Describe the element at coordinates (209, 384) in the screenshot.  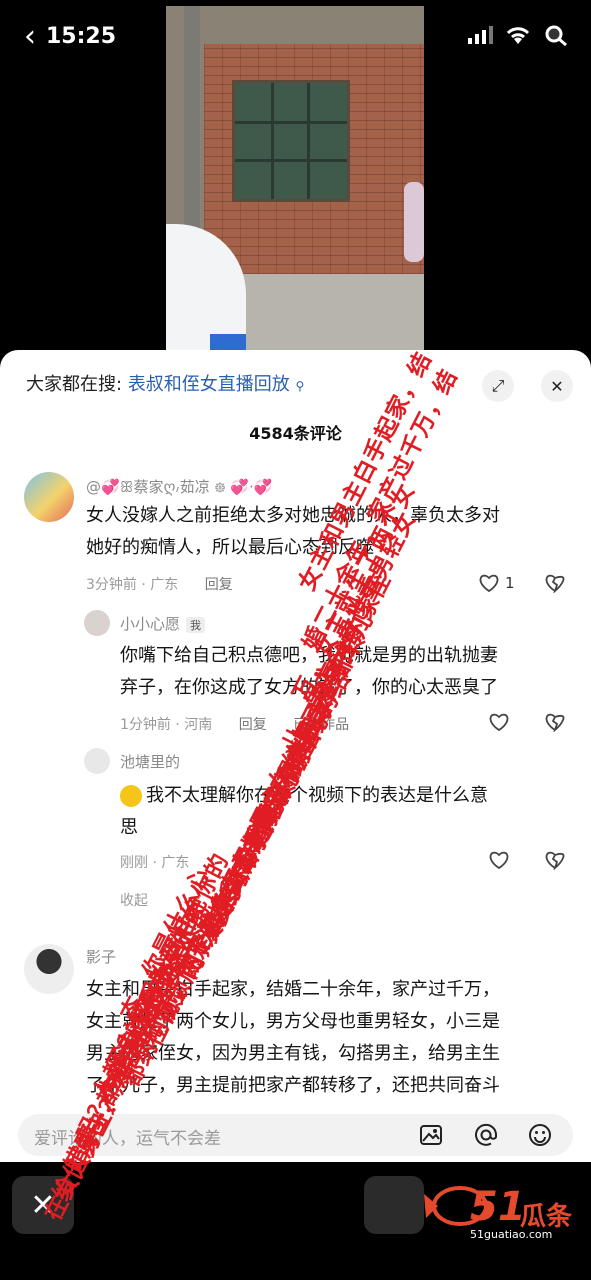
I see `trending-search-query: 表叔和侄女直播回放` at that location.